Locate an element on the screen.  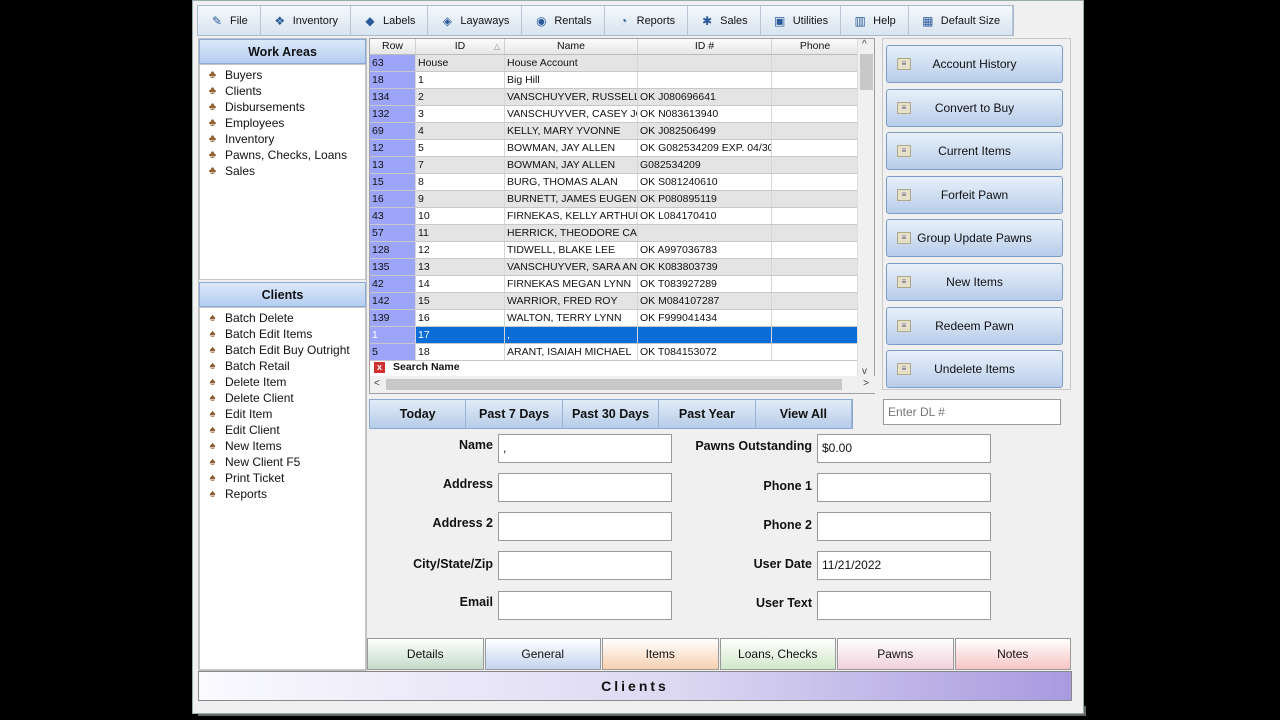
menu-utilities: ▣ Utilities is located at coordinates (801, 20).